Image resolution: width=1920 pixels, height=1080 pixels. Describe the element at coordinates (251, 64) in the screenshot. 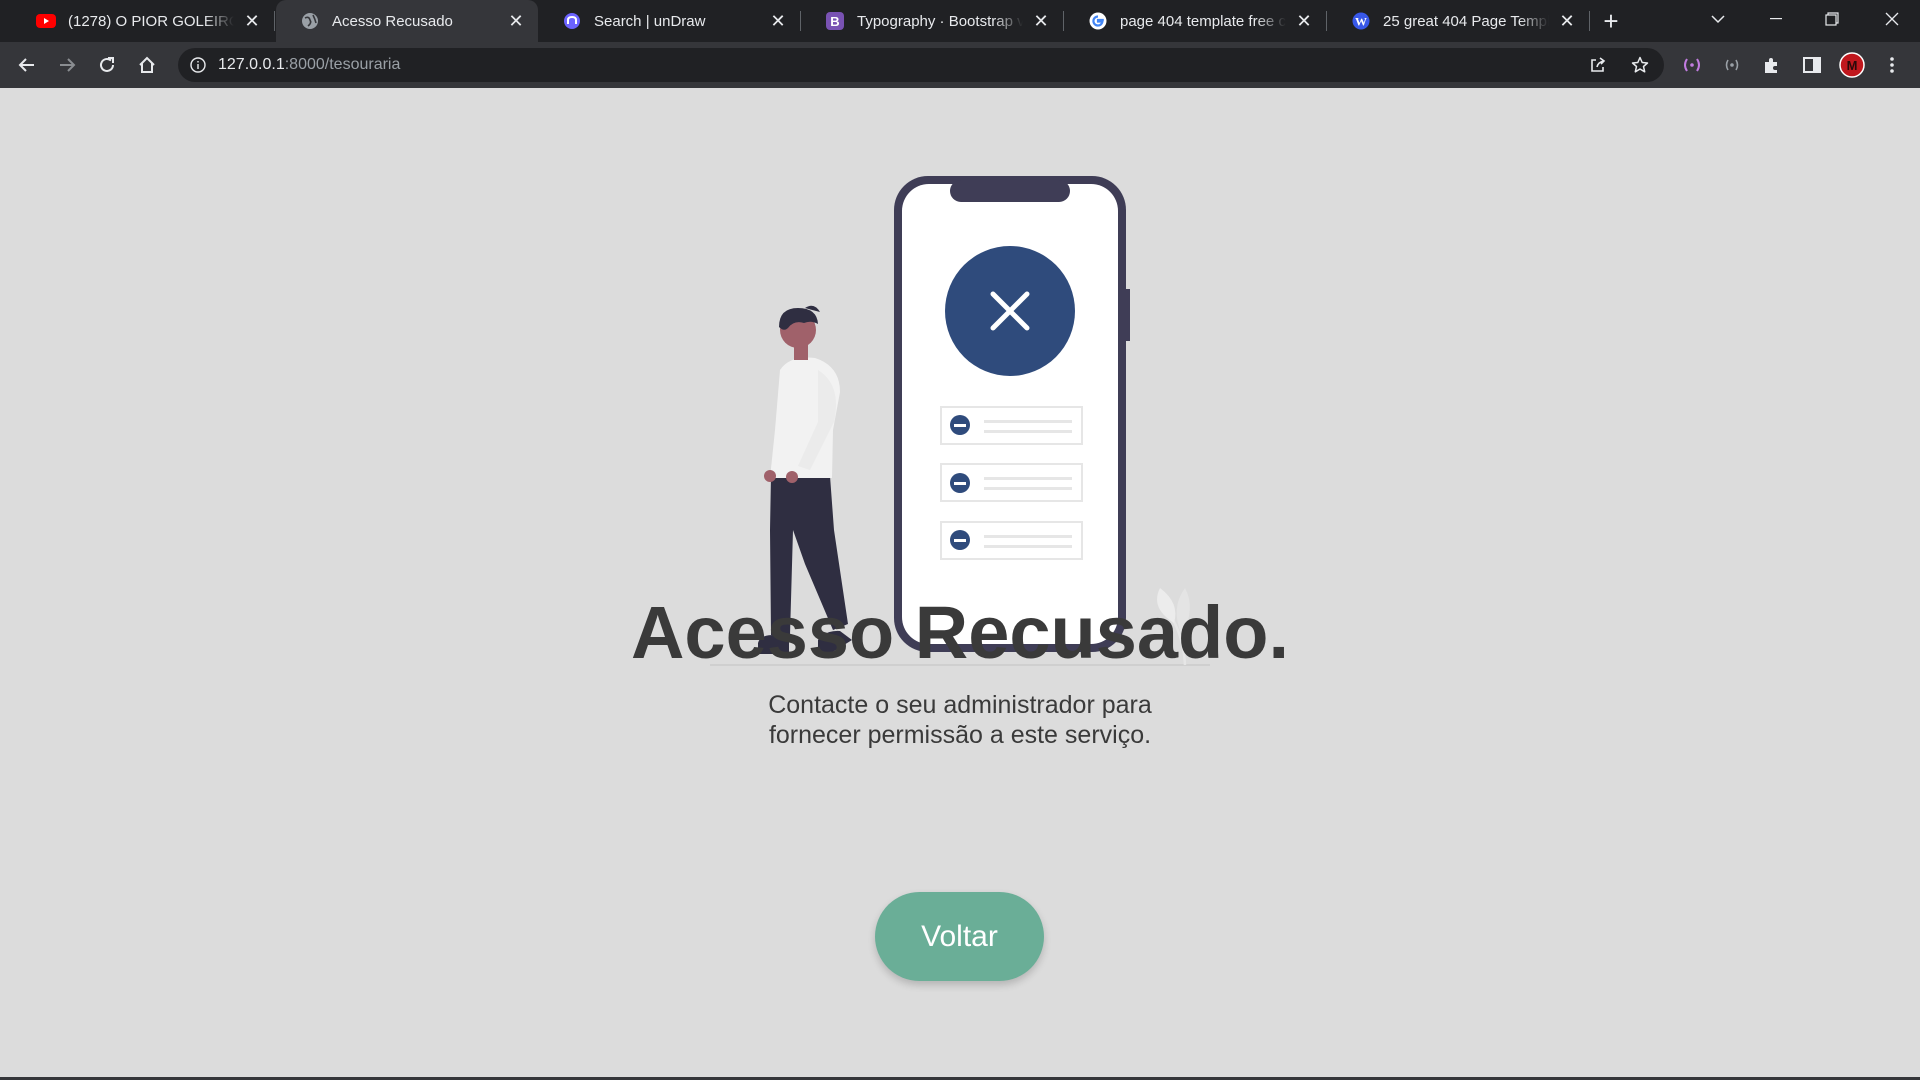

I see `url-host: 127.0.0.1` at that location.